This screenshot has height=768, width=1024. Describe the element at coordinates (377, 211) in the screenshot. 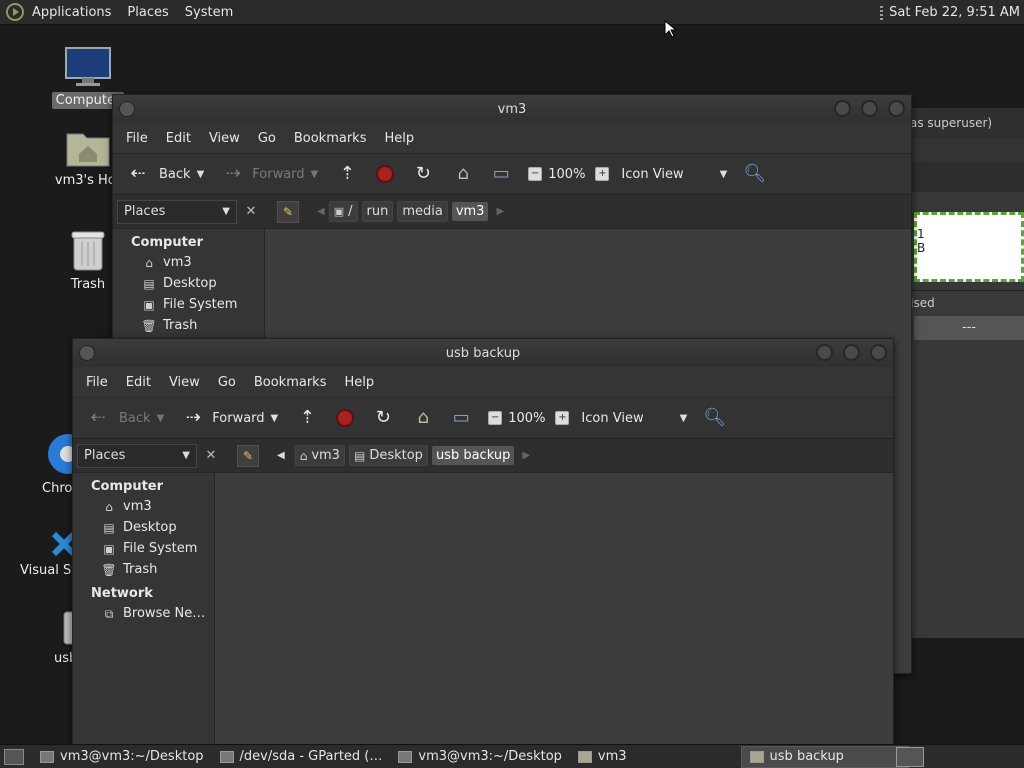

I see `breadcrumb-run: run` at that location.